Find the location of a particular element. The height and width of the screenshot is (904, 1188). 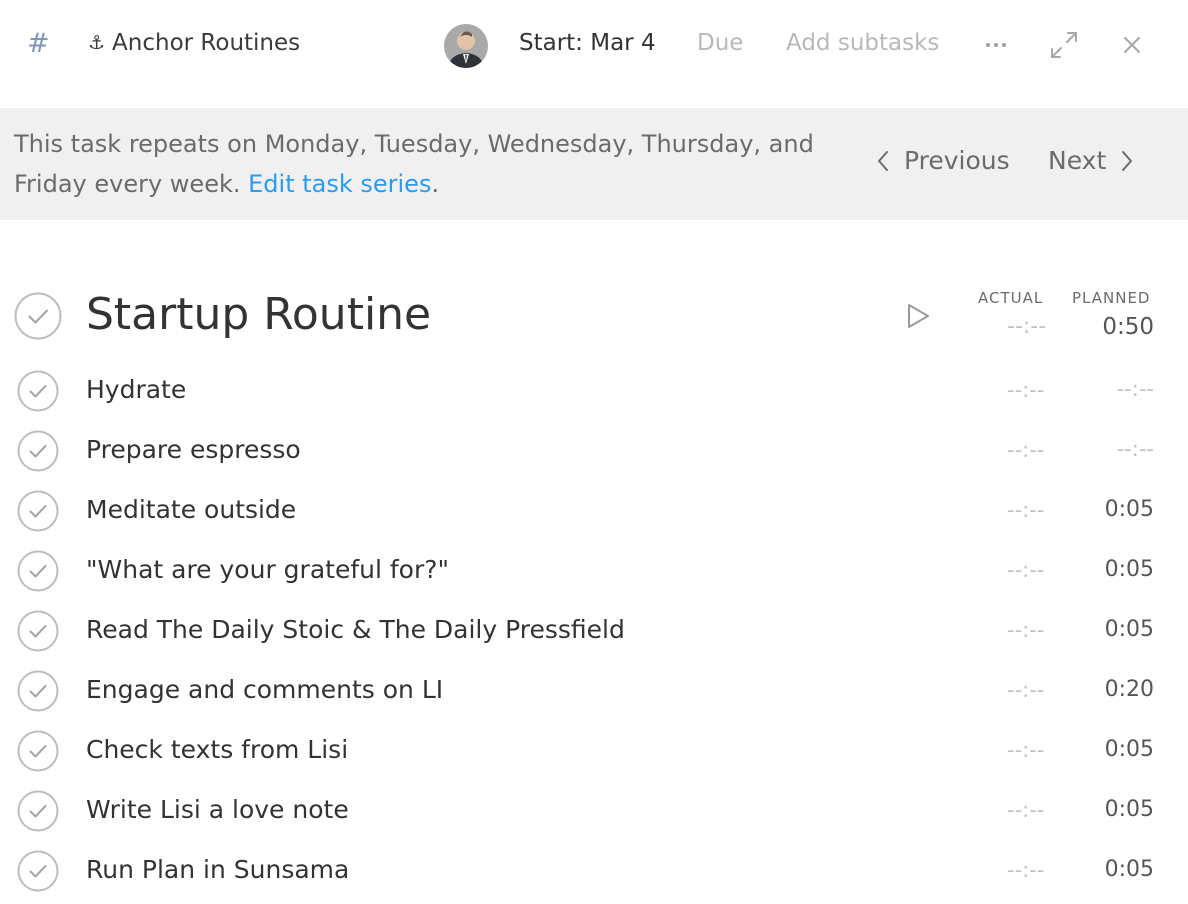

expand-icon is located at coordinates (1064, 45).